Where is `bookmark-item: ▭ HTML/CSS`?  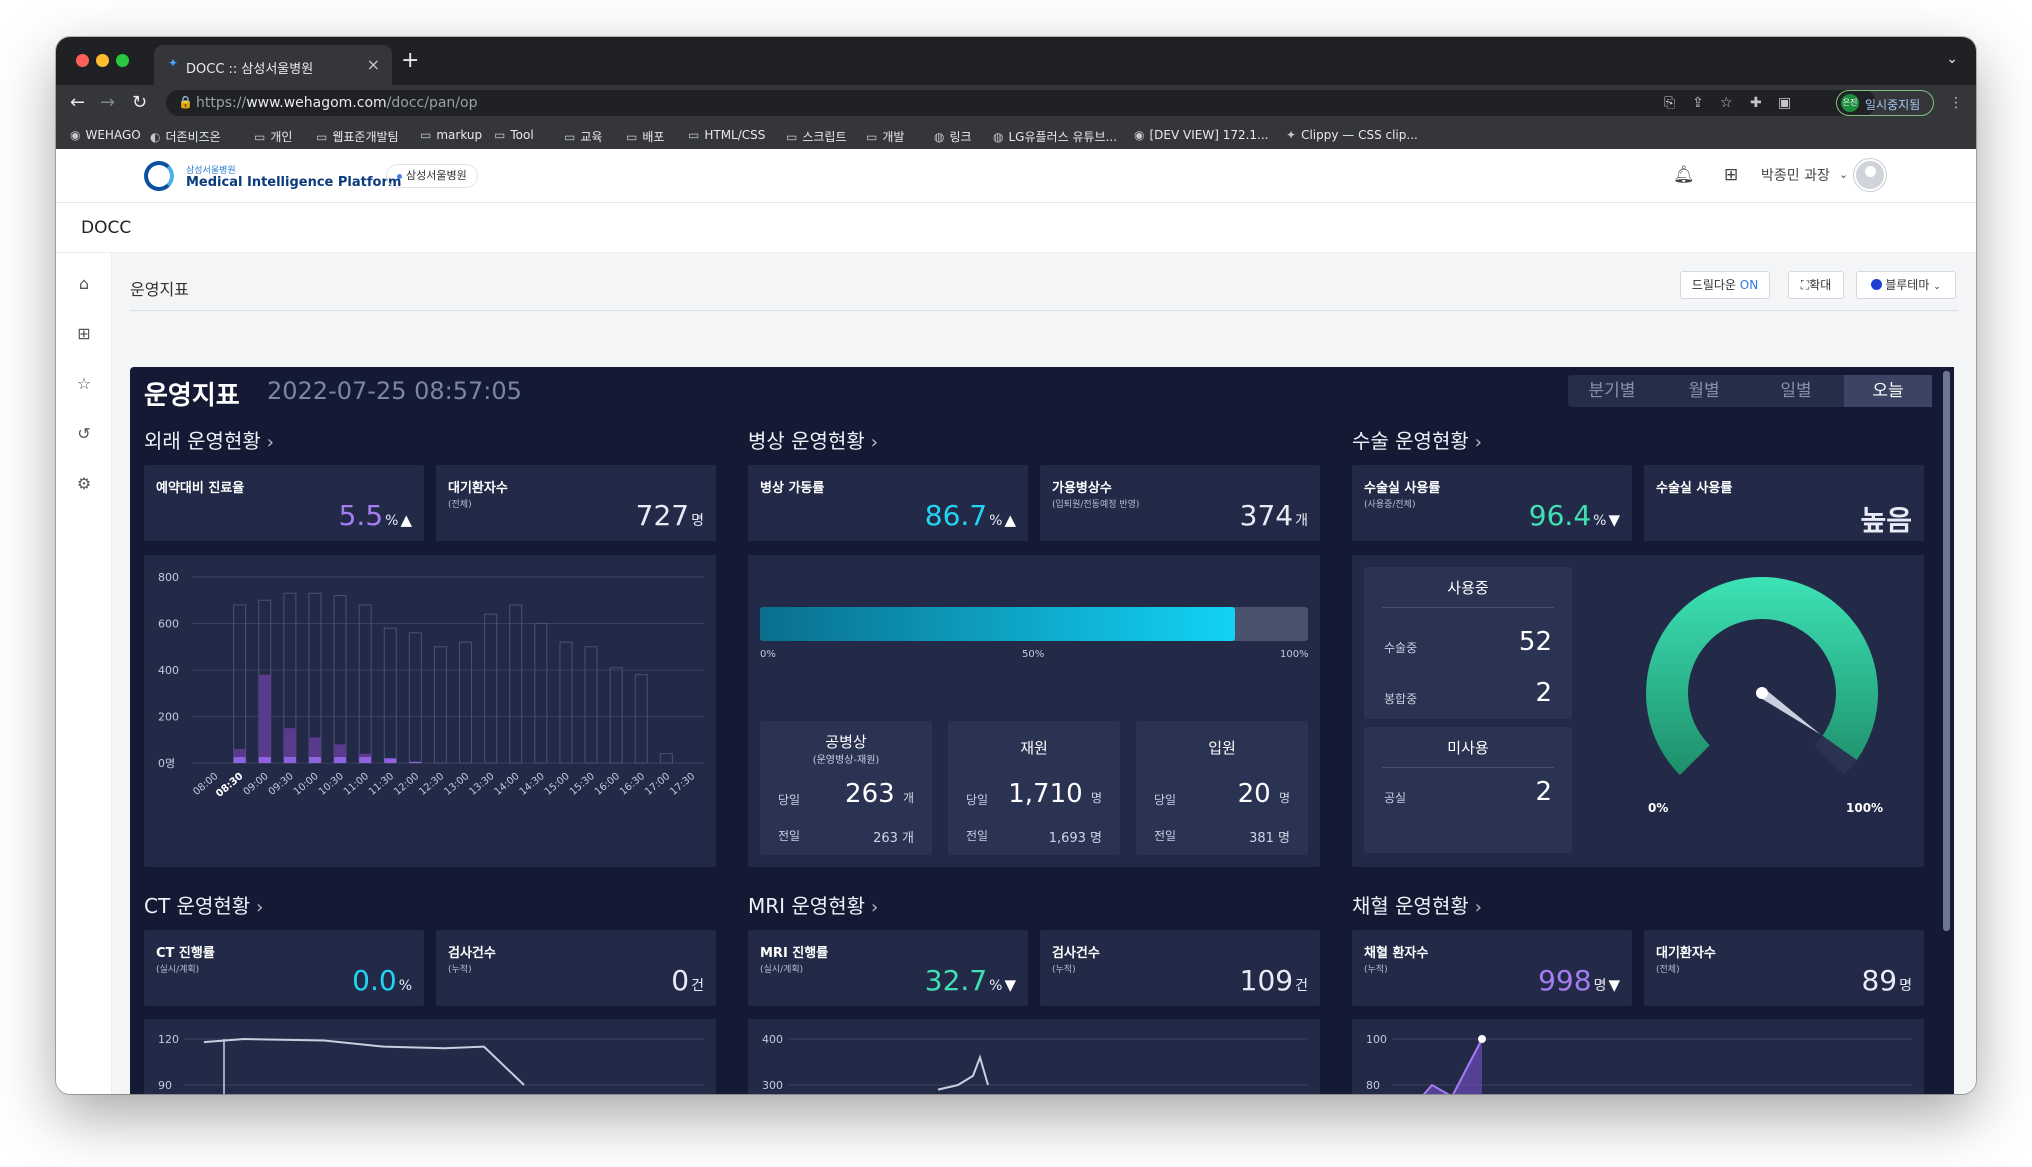 bookmark-item: ▭ HTML/CSS is located at coordinates (726, 135).